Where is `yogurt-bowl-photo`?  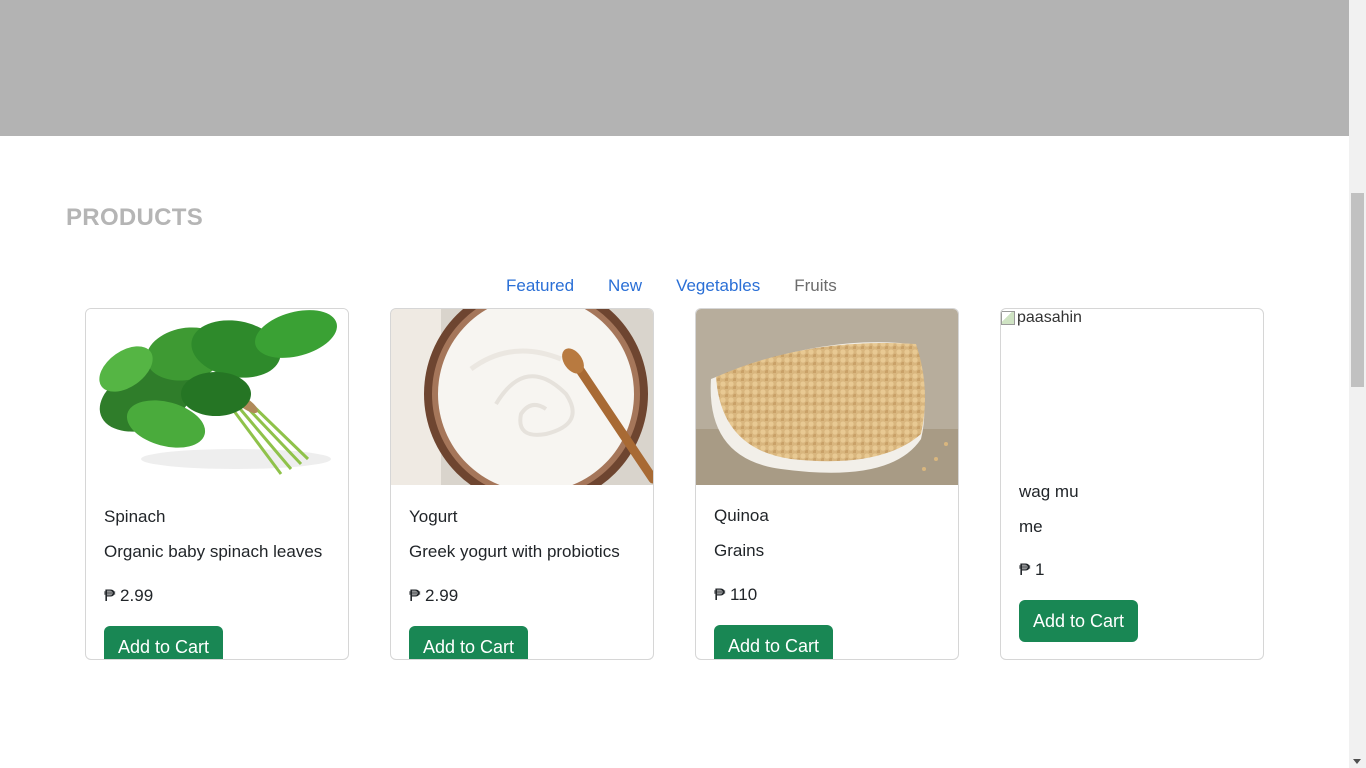 yogurt-bowl-photo is located at coordinates (522, 397).